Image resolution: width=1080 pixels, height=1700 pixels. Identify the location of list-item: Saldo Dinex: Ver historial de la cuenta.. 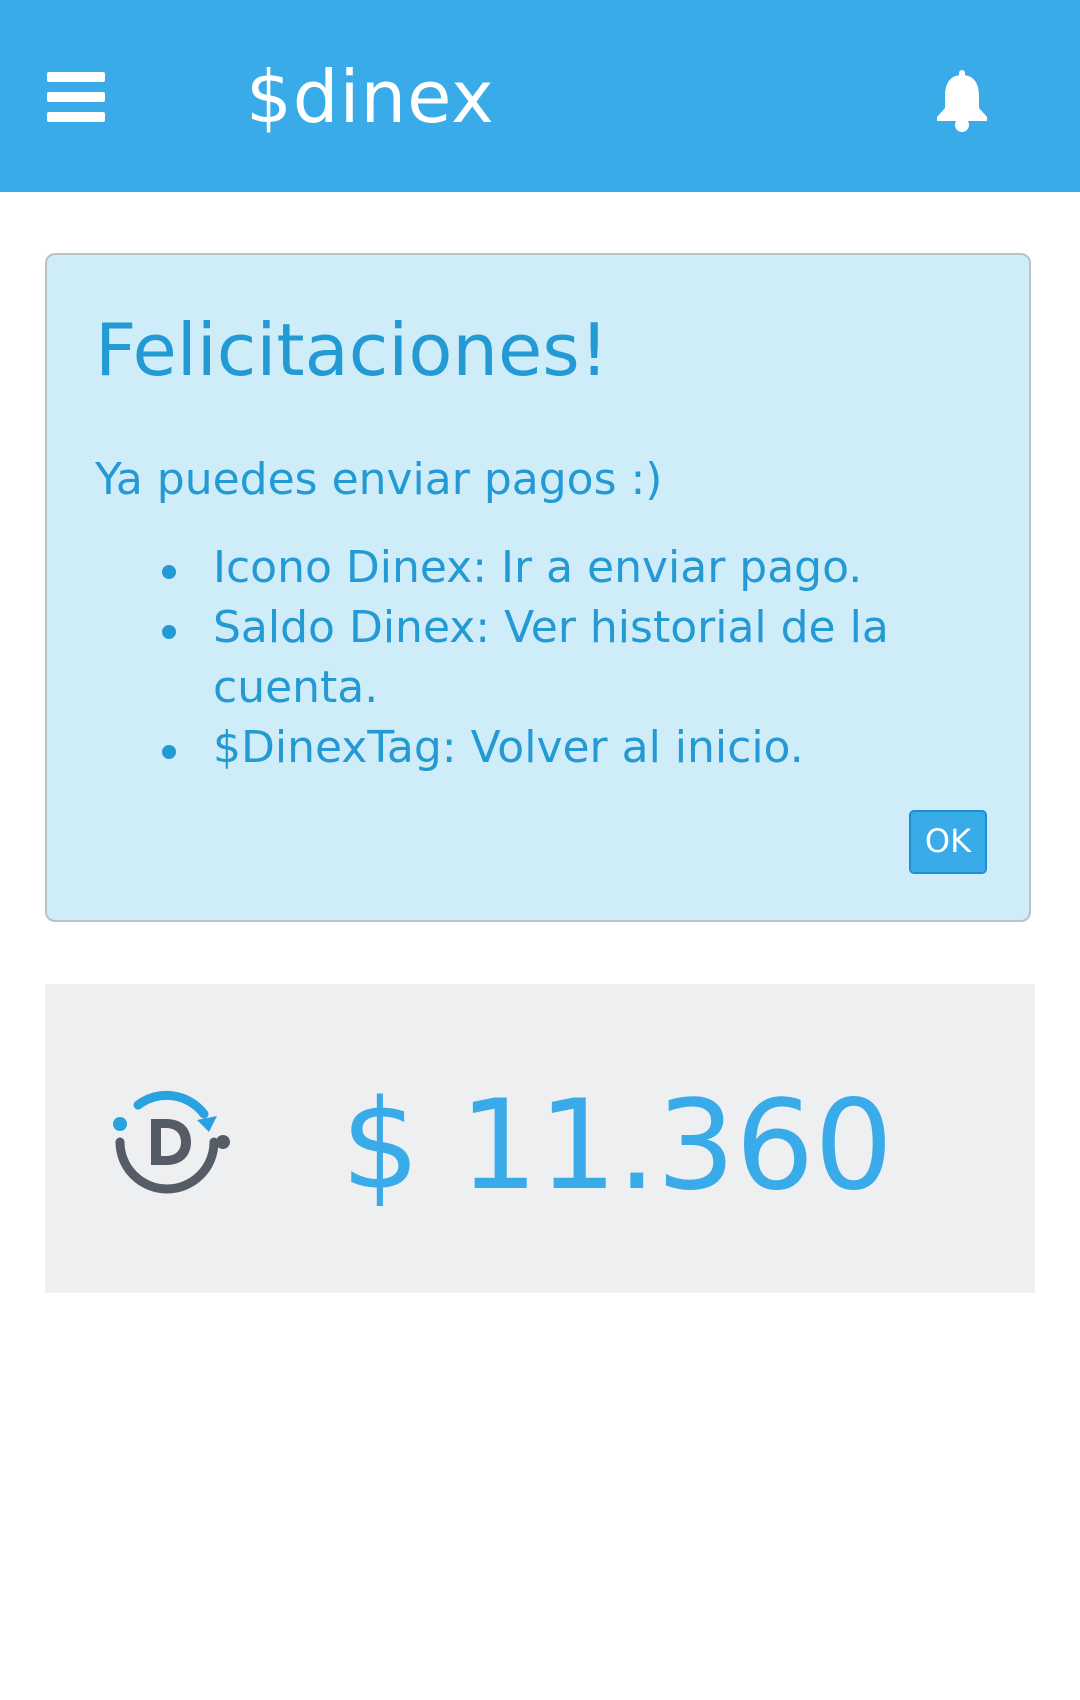
(525, 658).